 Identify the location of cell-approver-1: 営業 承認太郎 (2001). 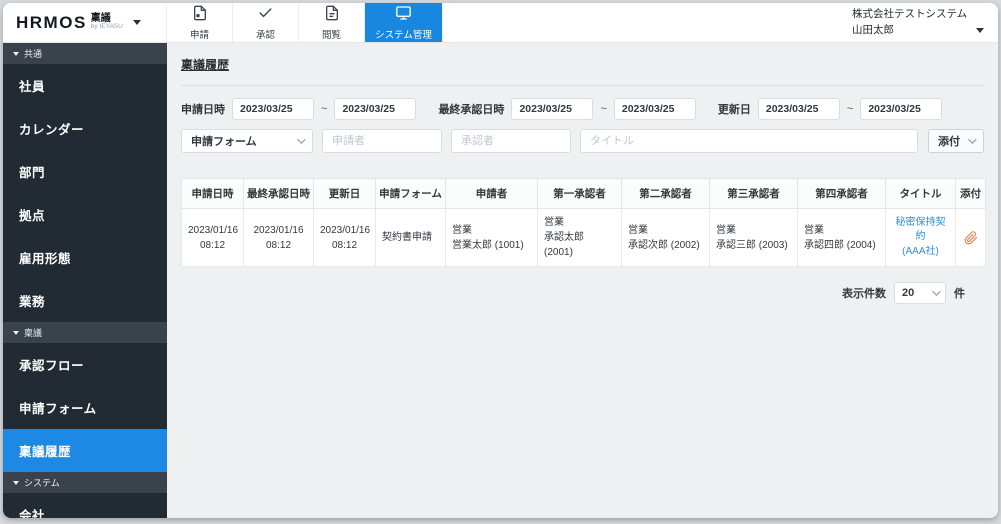
(579, 237).